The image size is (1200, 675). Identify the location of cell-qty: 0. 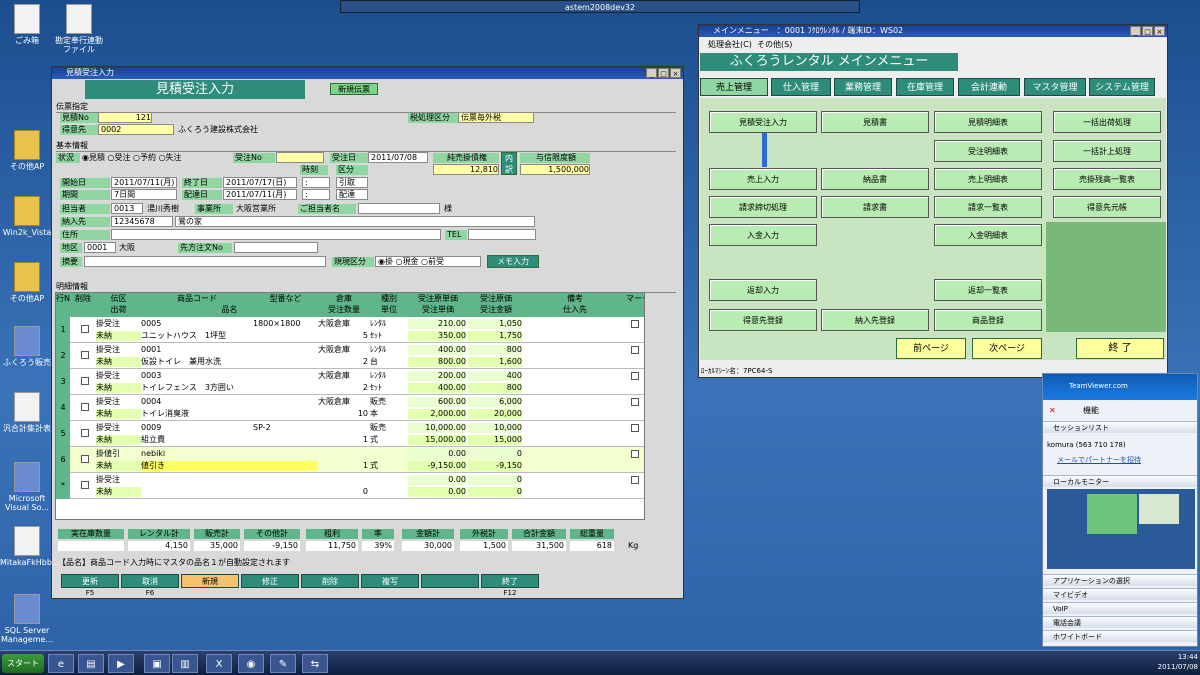
(343, 492).